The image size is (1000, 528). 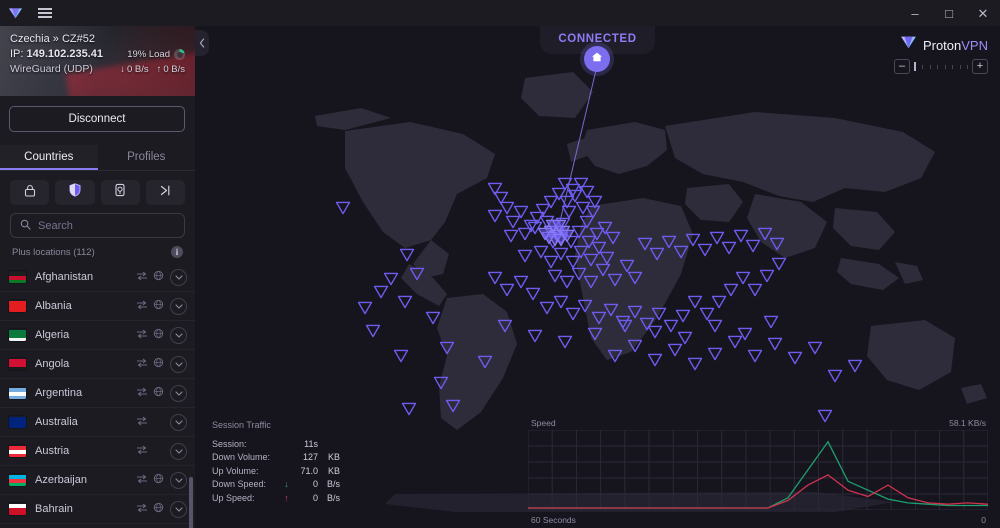 I want to click on p2p-arrow-icon, so click(x=165, y=193).